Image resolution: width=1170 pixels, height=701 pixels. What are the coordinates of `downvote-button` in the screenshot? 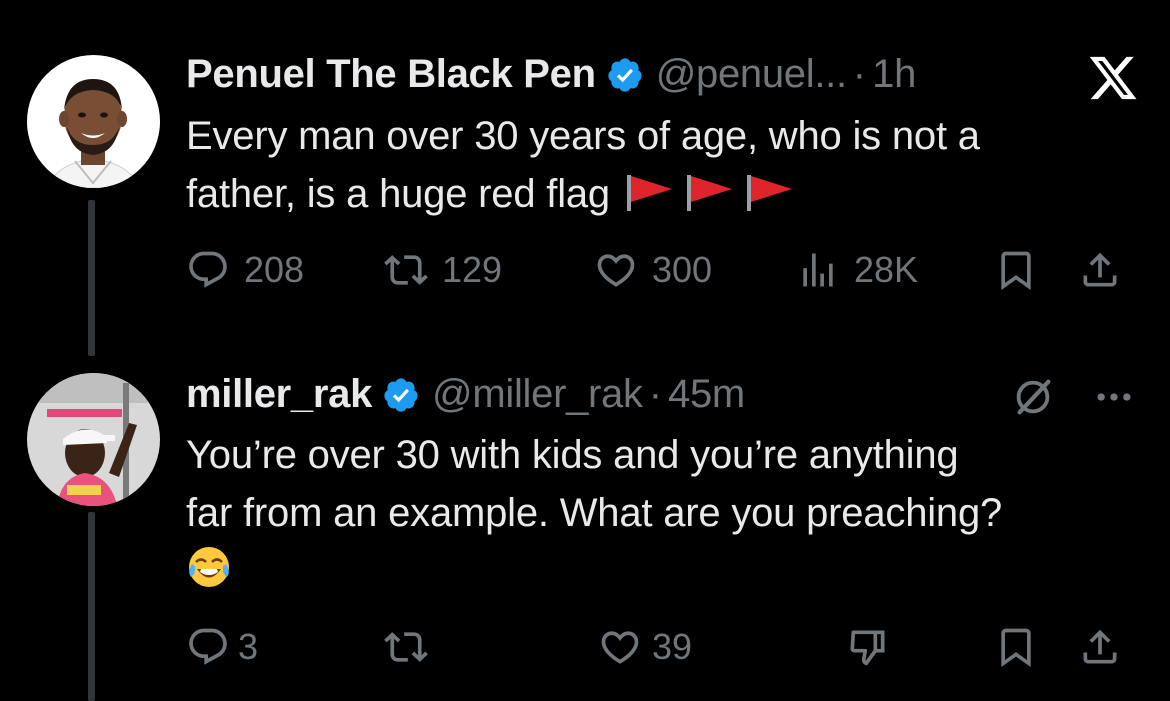 It's located at (868, 647).